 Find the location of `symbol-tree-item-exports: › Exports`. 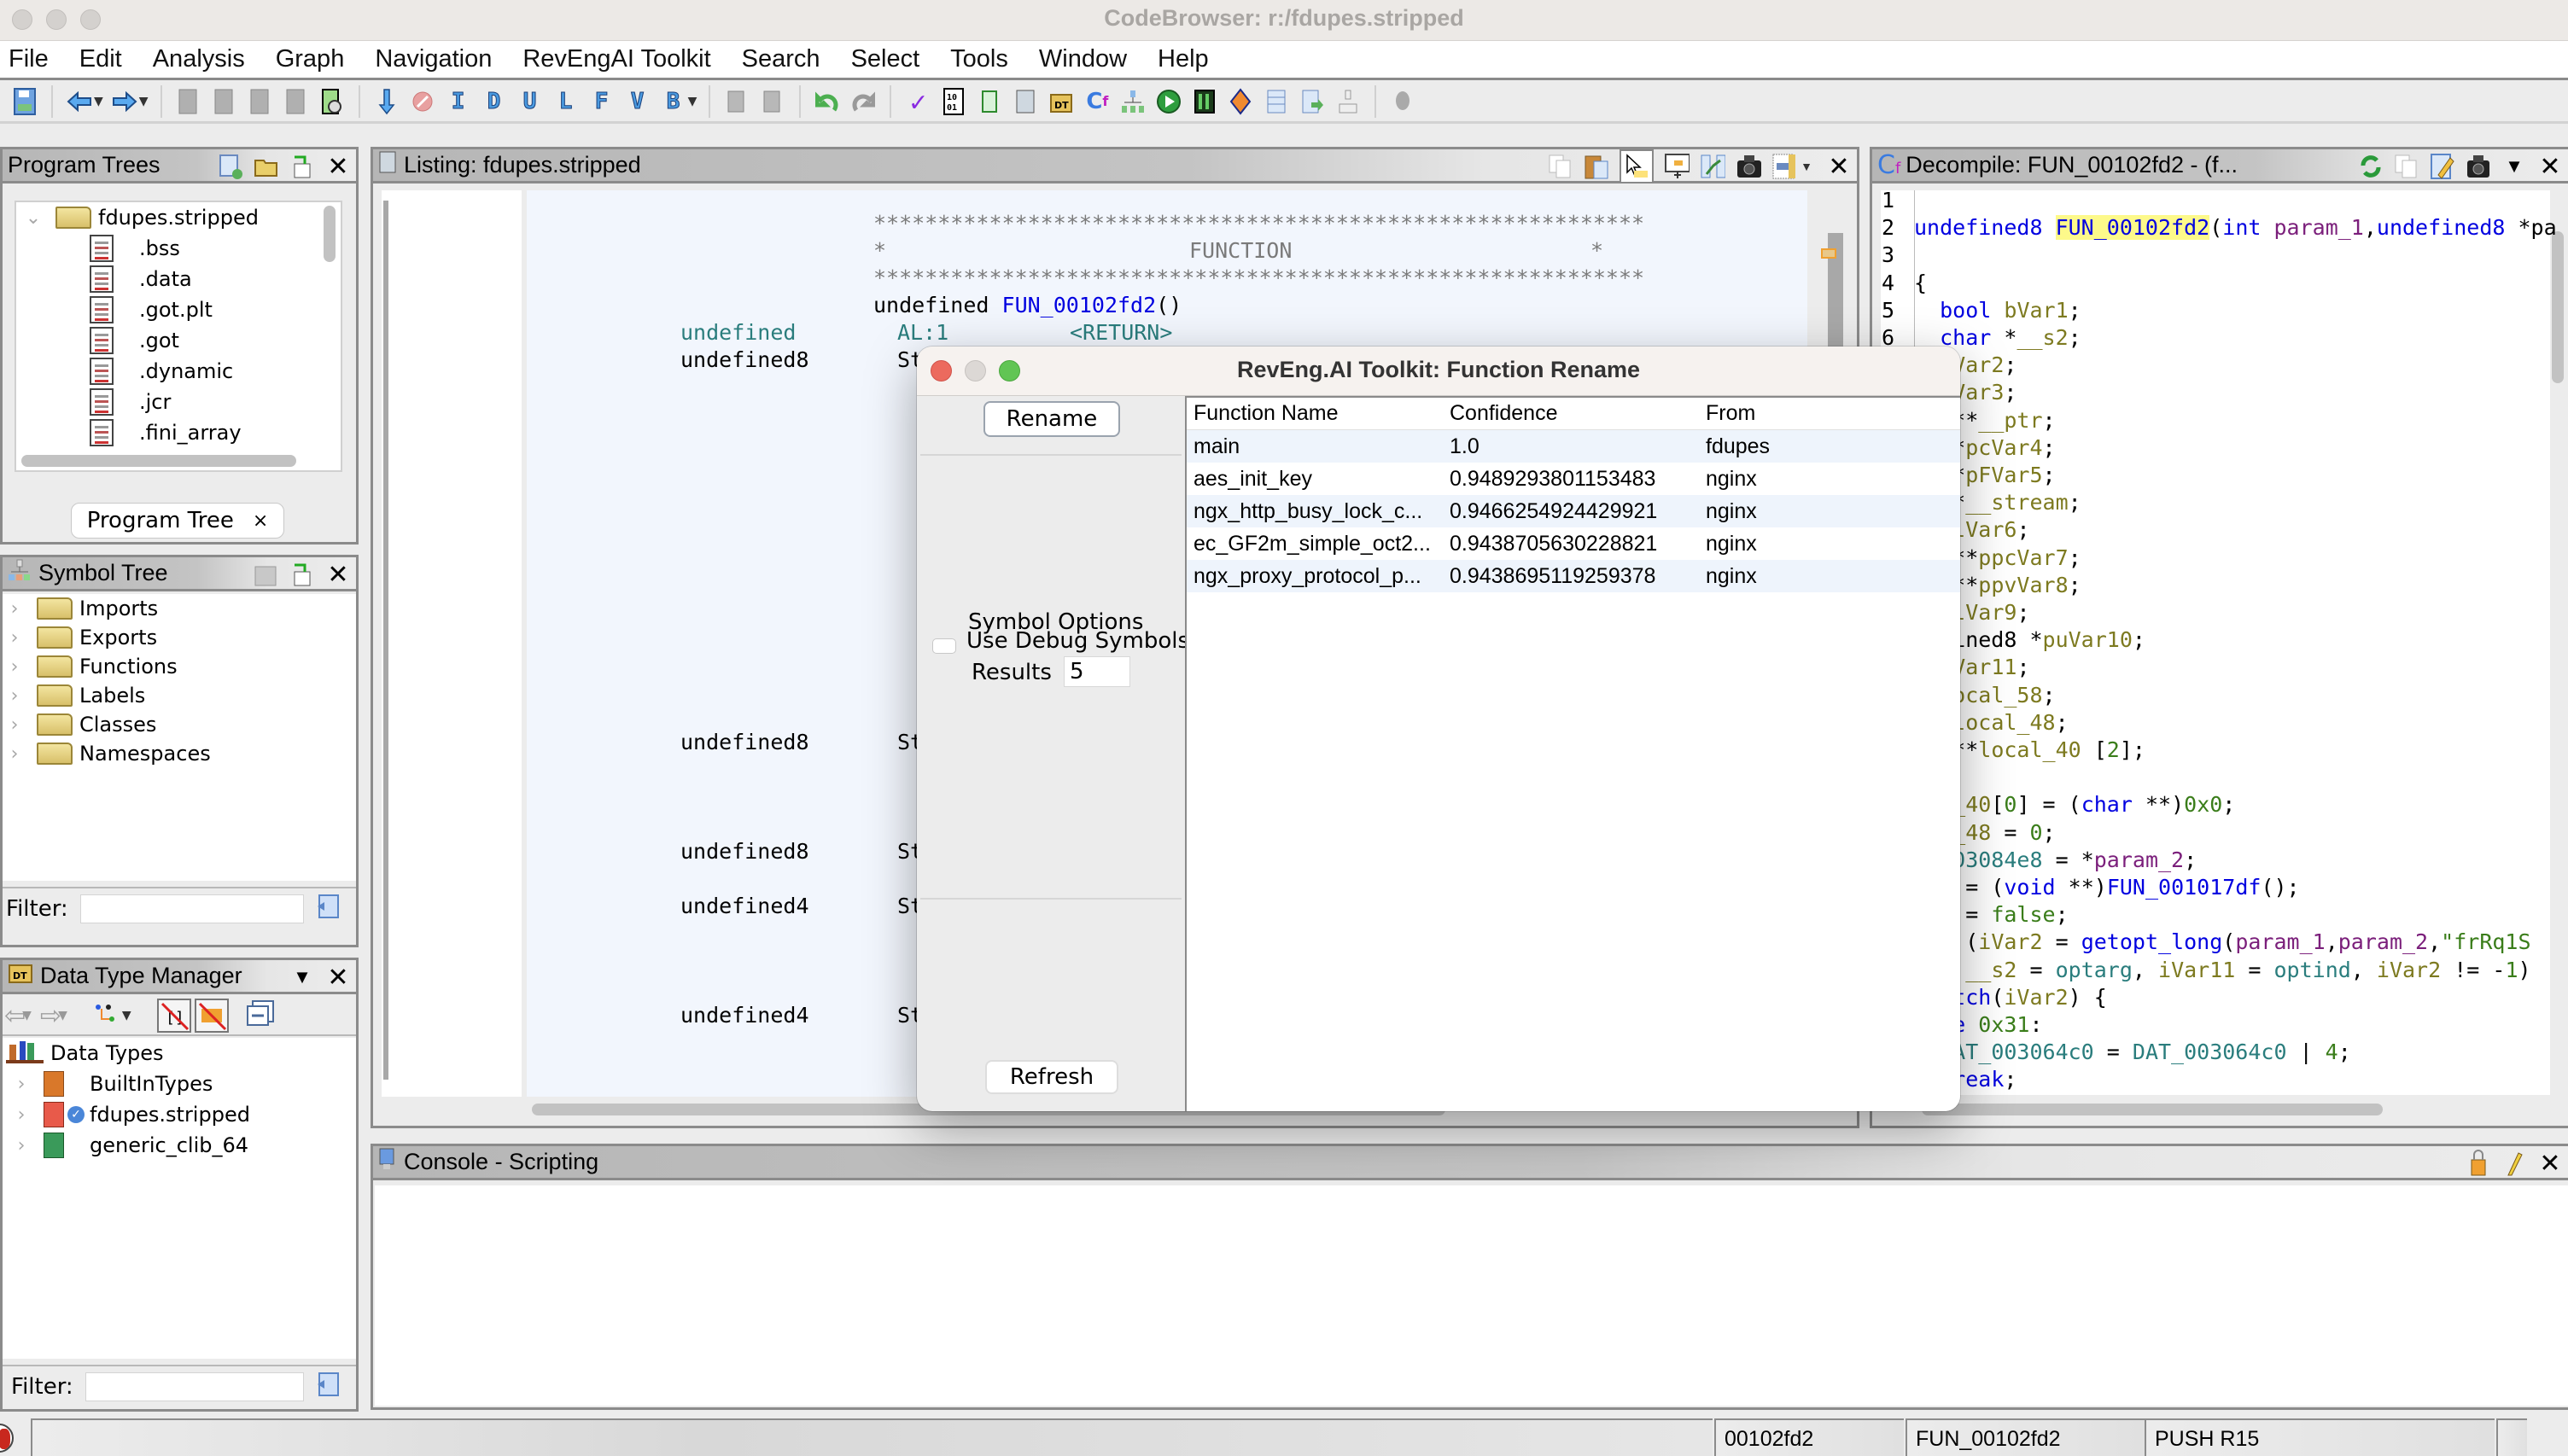

symbol-tree-item-exports: › Exports is located at coordinates (179, 637).